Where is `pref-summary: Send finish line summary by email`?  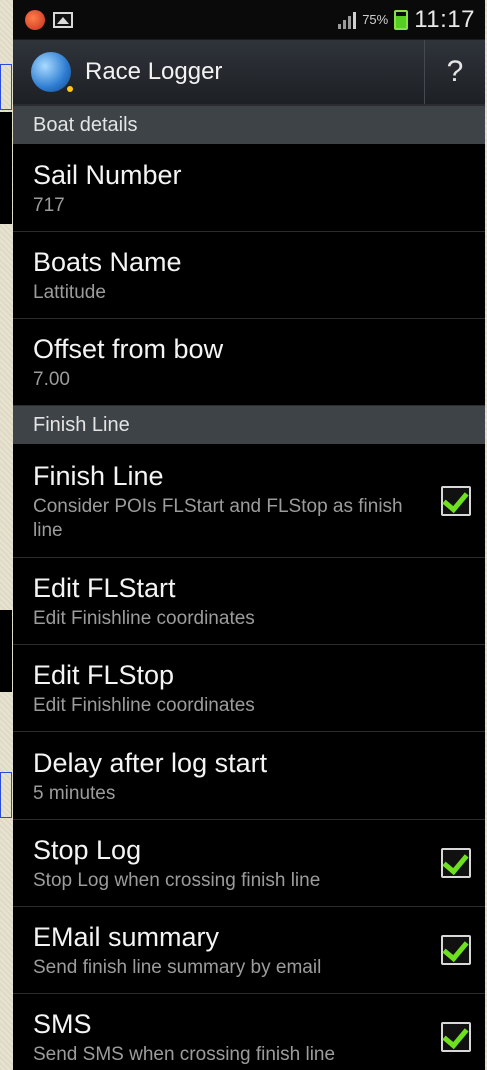
pref-summary: Send finish line summary by email is located at coordinates (177, 967).